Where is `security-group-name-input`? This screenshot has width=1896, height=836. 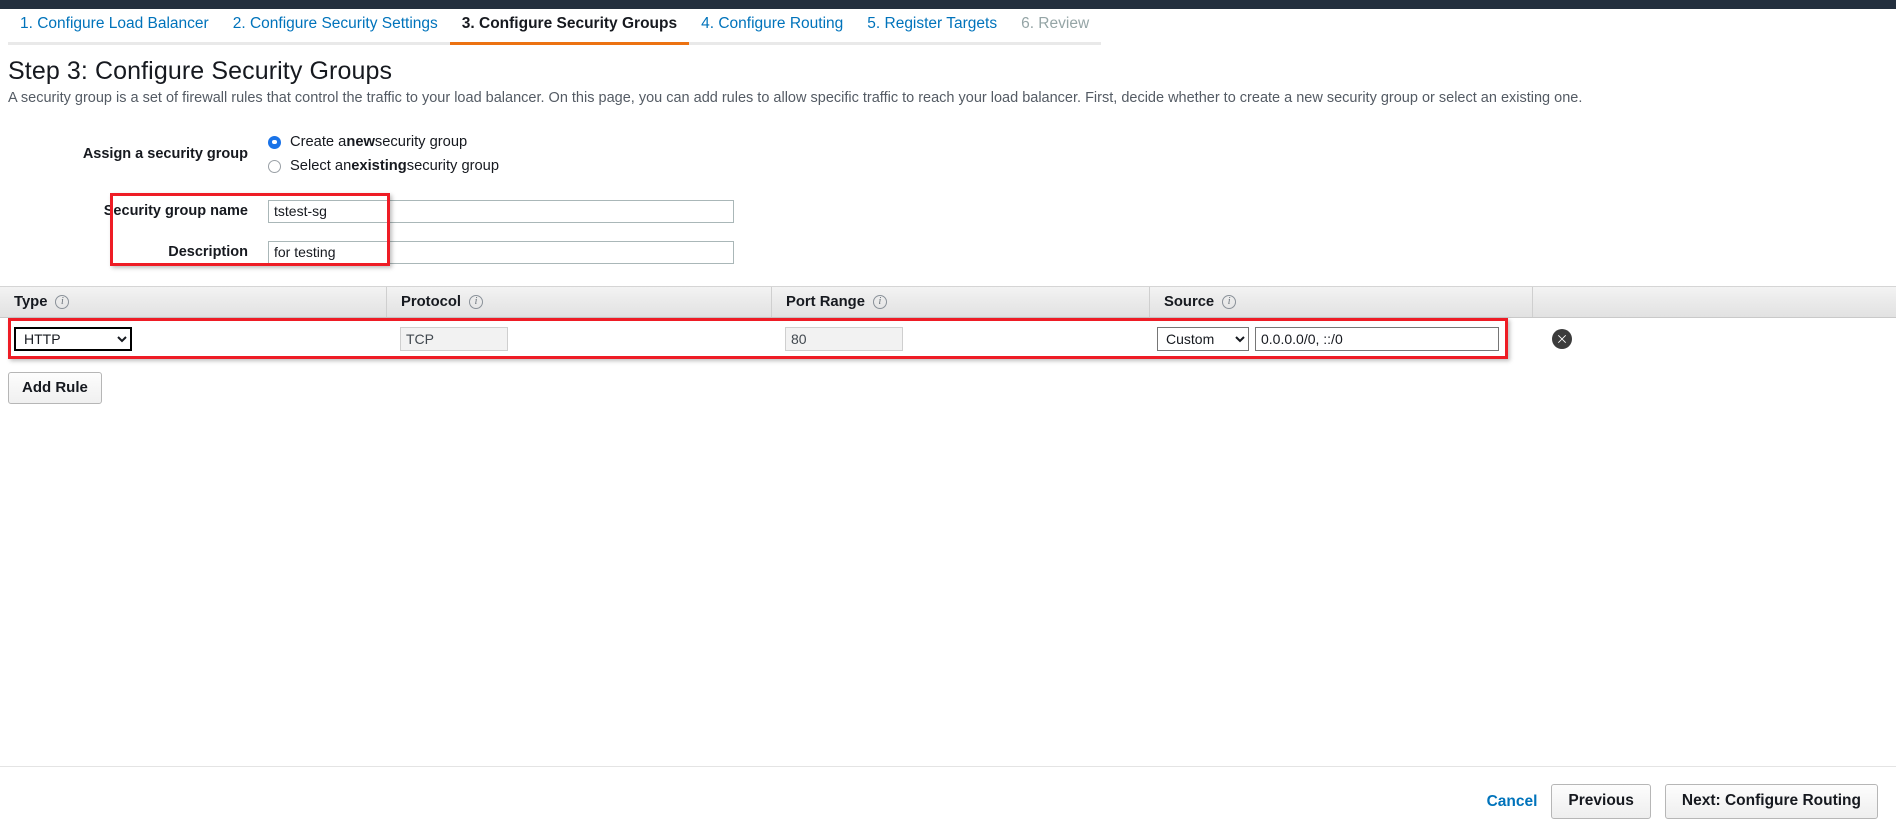 security-group-name-input is located at coordinates (501, 211).